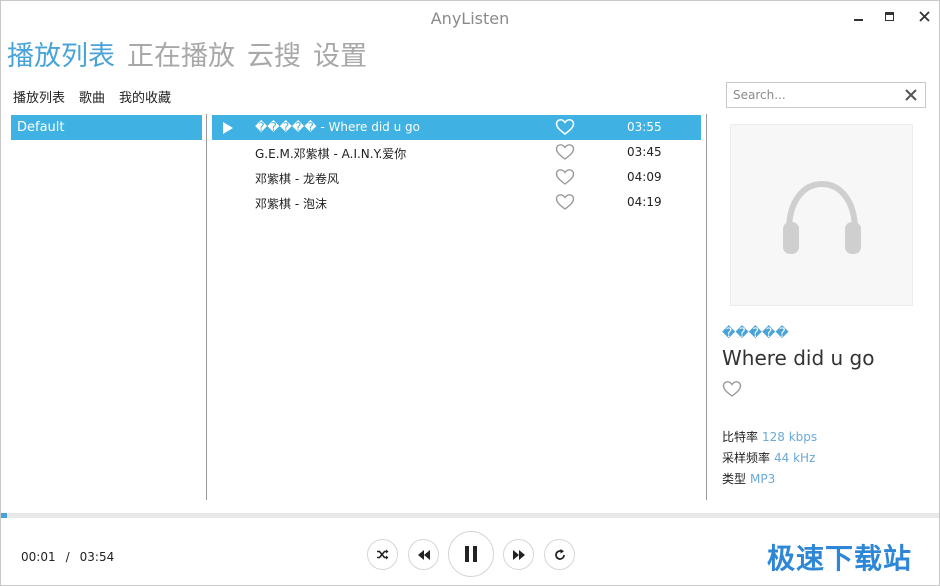  Describe the element at coordinates (106, 127) in the screenshot. I see `playlist-item-default: Default` at that location.